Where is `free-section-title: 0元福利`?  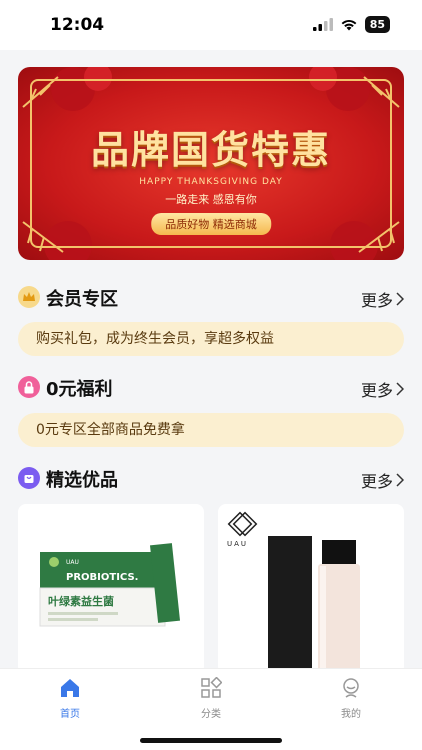
free-section-title: 0元福利 is located at coordinates (79, 389).